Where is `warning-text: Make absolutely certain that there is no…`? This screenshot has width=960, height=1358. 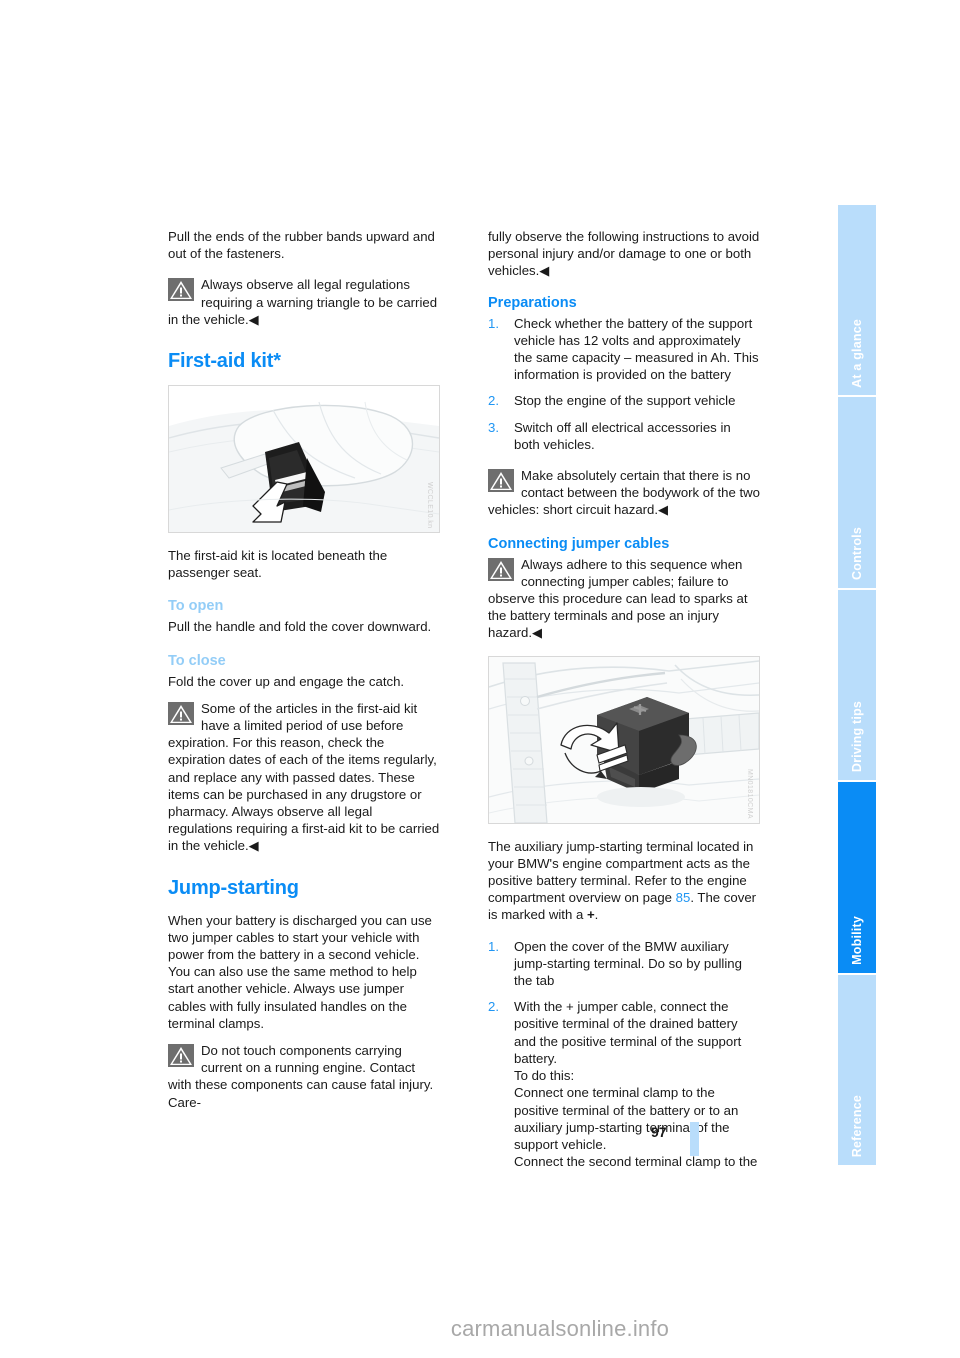
warning-text: Make absolutely certain that there is no… is located at coordinates (624, 493).